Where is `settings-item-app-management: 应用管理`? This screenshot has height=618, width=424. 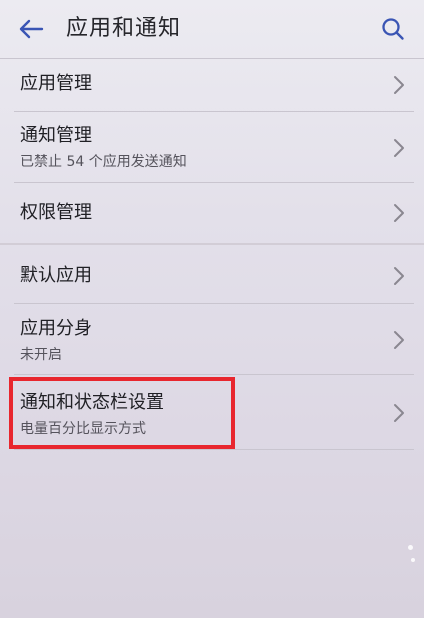 settings-item-app-management: 应用管理 is located at coordinates (212, 85).